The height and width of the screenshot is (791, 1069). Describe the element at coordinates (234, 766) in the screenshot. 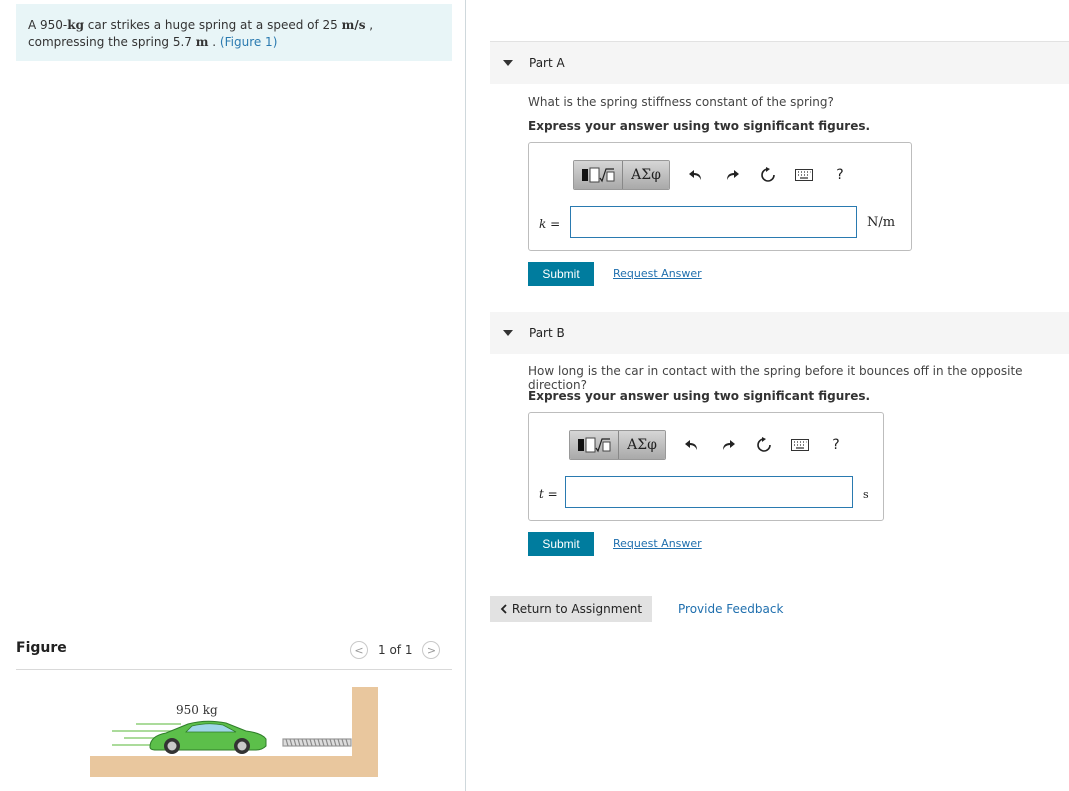

I see `ground` at that location.